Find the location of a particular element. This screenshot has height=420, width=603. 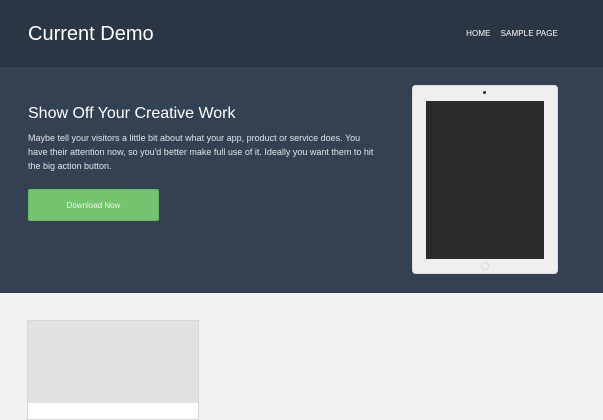

tablet-screen is located at coordinates (485, 180).